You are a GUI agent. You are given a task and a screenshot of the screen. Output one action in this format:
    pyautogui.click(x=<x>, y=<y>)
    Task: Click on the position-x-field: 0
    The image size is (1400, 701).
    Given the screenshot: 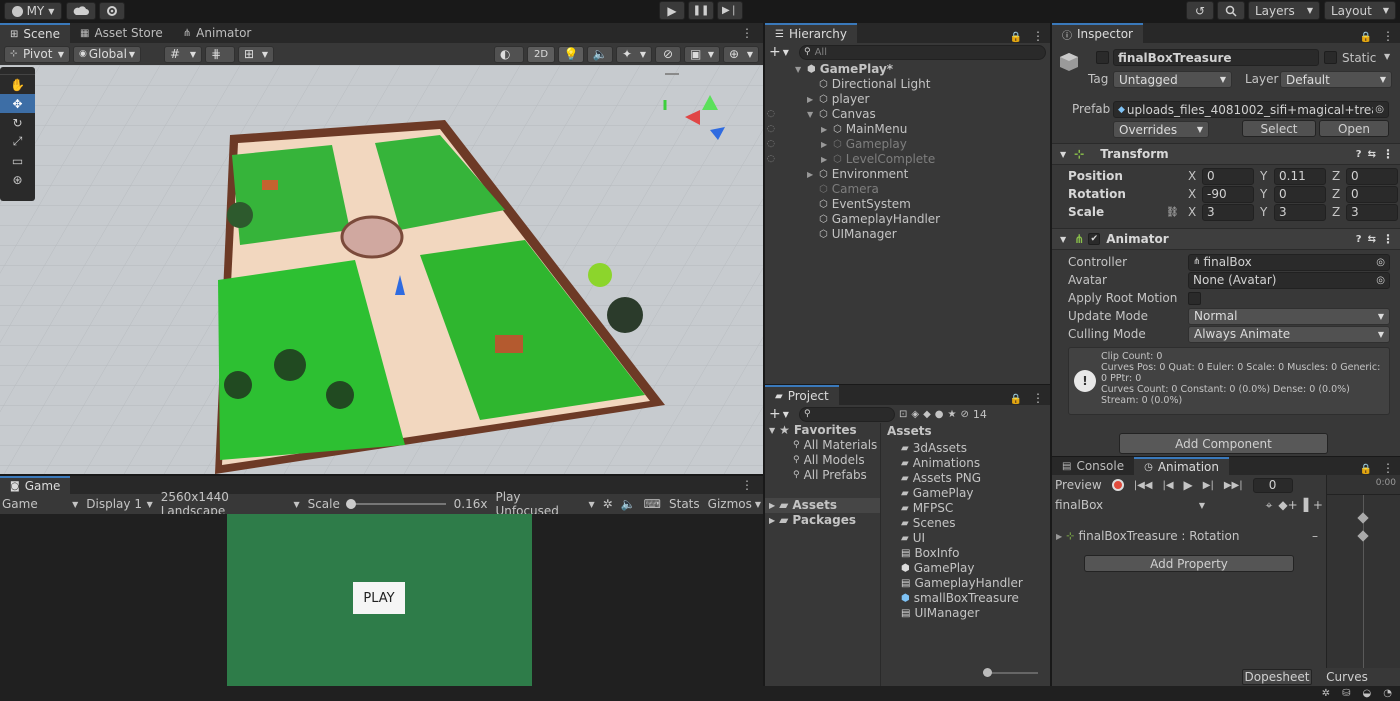 What is the action you would take?
    pyautogui.click(x=1228, y=176)
    